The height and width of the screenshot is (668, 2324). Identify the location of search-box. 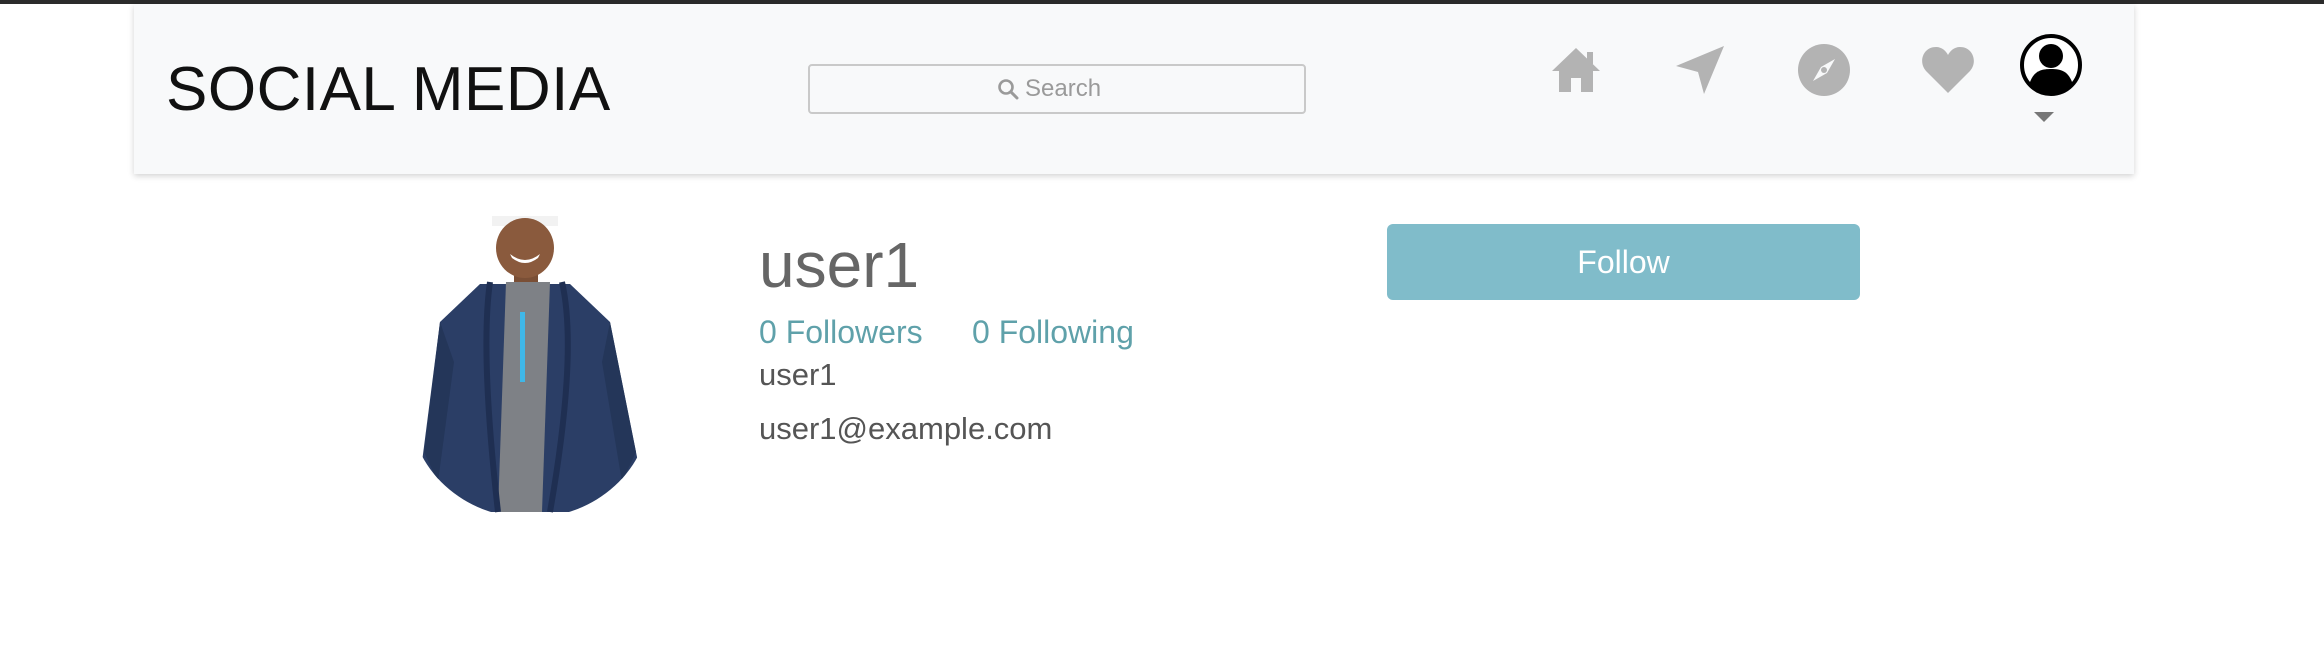
(1057, 89).